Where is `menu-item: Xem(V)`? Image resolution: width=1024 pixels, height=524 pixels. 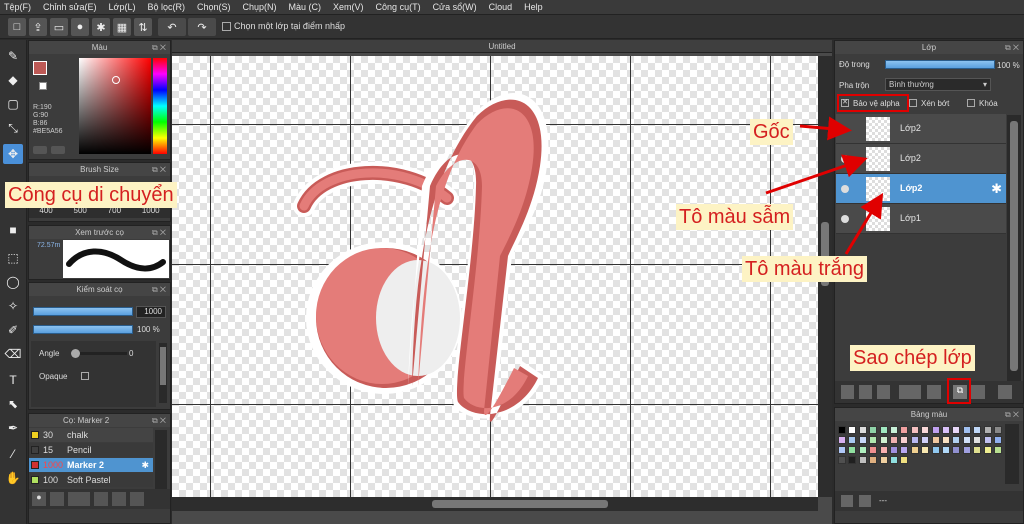
menu-item: Xem(V) is located at coordinates (348, 7).